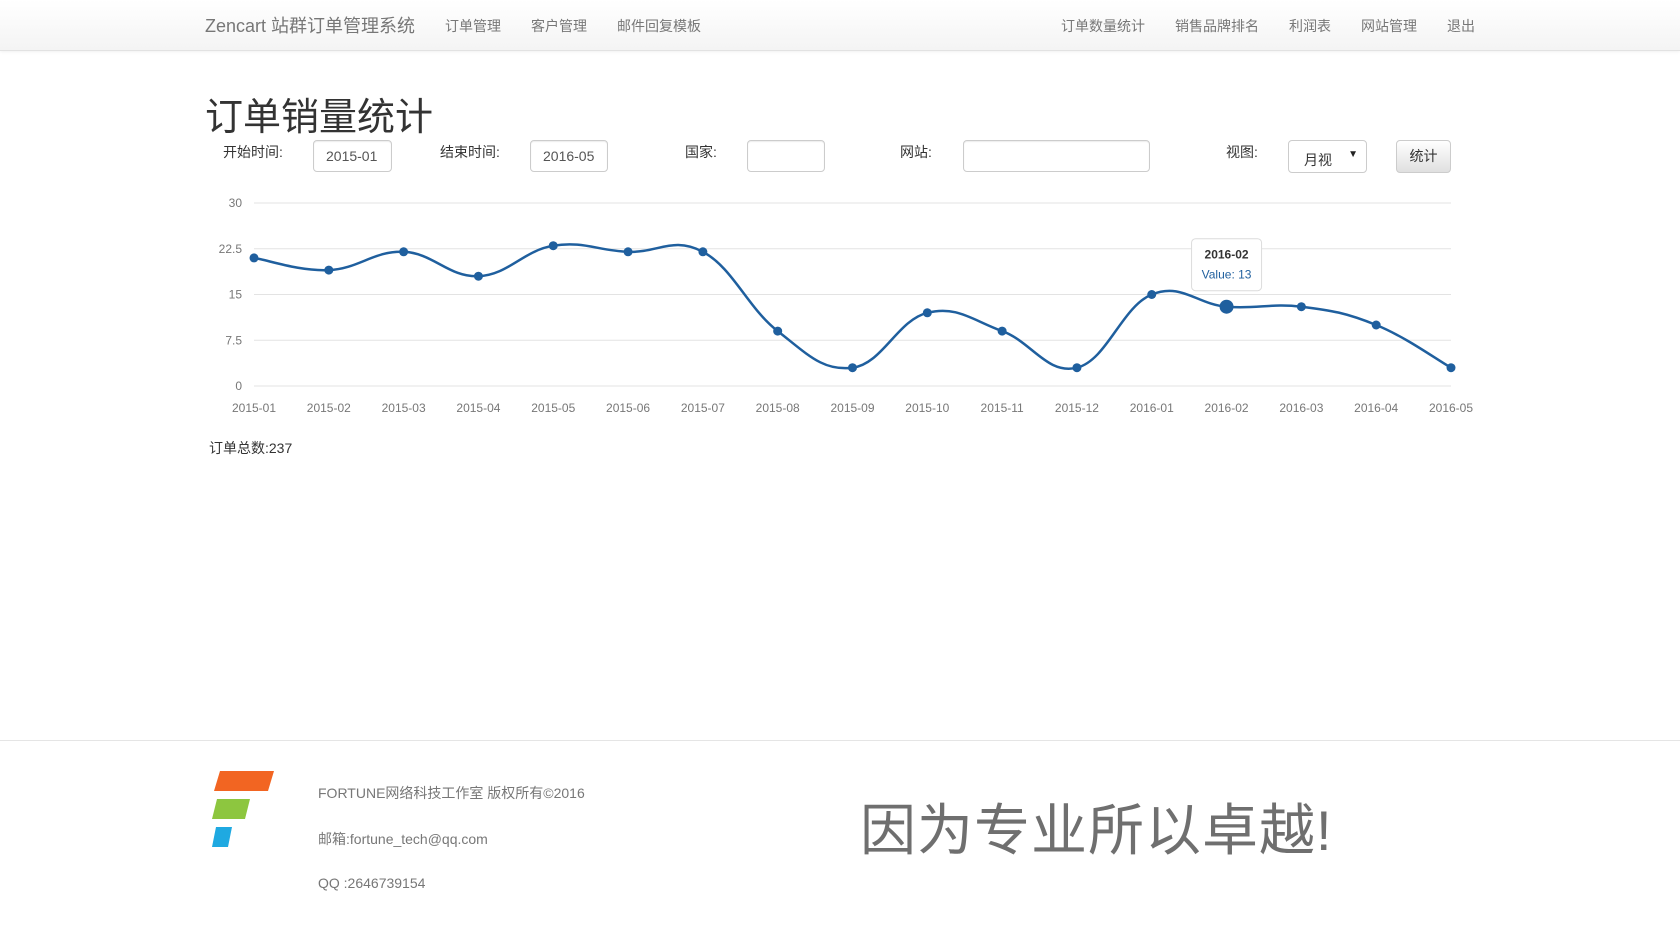 This screenshot has height=941, width=1680. What do you see at coordinates (403, 839) in the screenshot?
I see `footer-email: 邮箱:fortune_tech@qq.com` at bounding box center [403, 839].